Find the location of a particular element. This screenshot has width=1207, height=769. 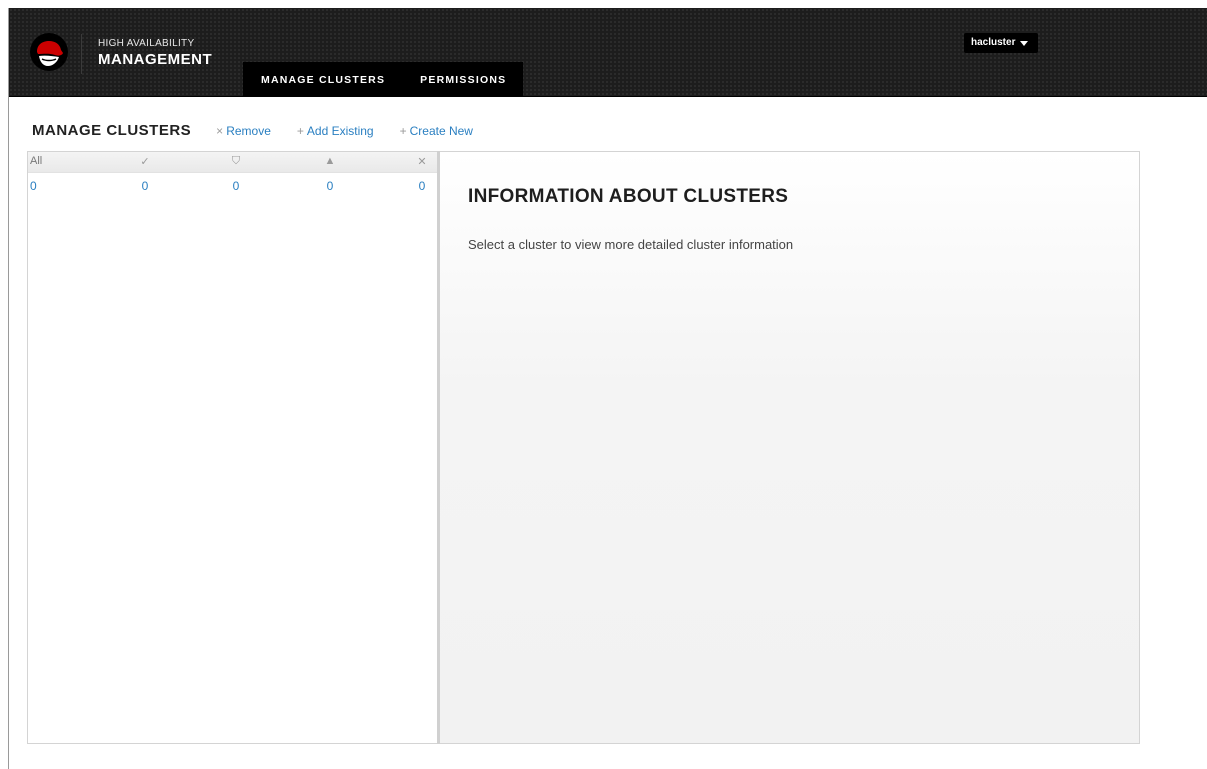

create-new-button: + Create New is located at coordinates (436, 131).